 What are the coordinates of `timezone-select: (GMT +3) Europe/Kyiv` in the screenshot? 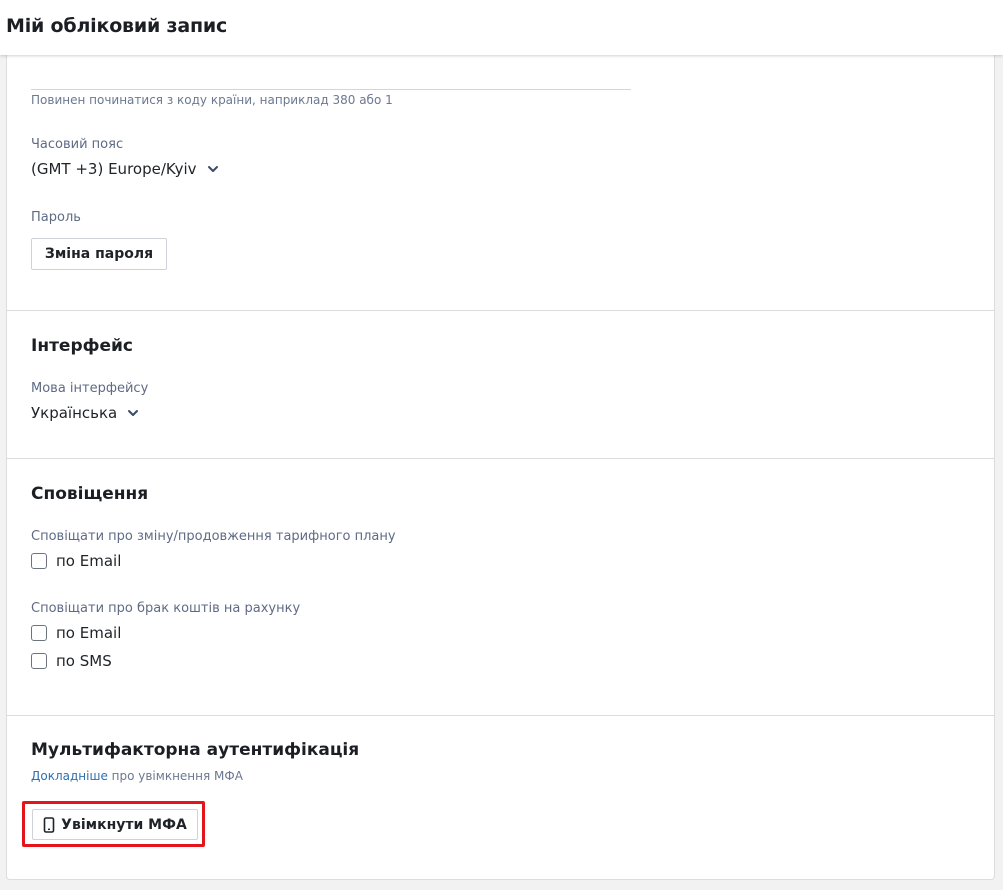 It's located at (126, 169).